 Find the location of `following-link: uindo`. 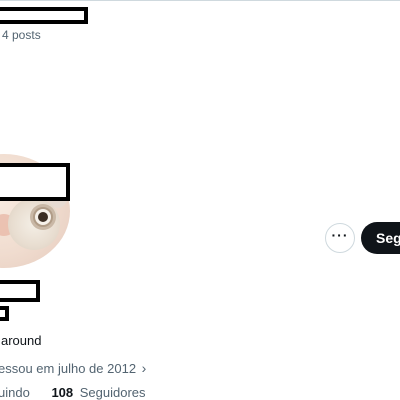

following-link: uindo is located at coordinates (15, 392).